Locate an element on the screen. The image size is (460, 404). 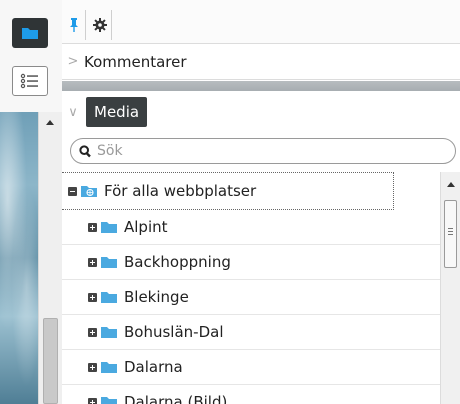
gear-icon is located at coordinates (99, 25).